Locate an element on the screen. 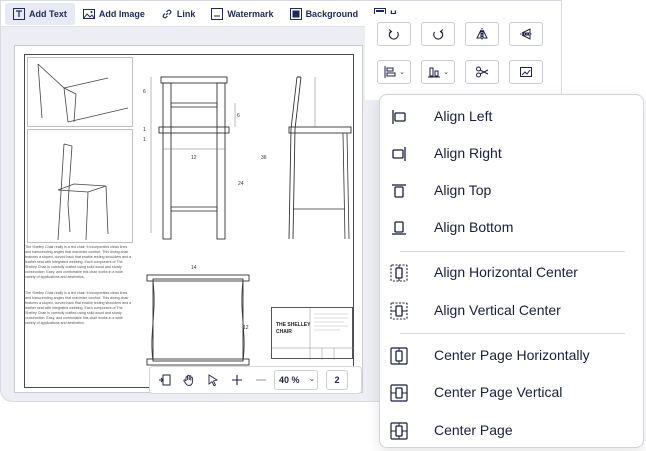 The width and height of the screenshot is (646, 451). rotate-left-button is located at coordinates (394, 34).